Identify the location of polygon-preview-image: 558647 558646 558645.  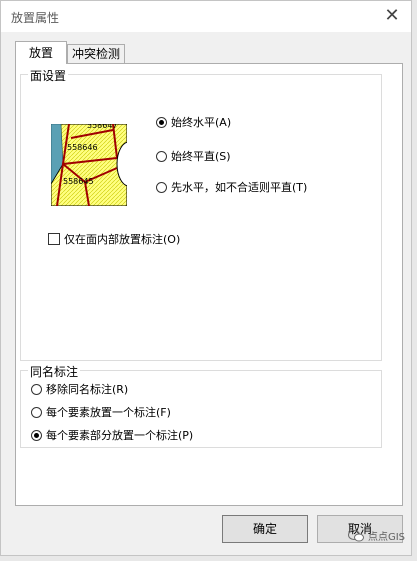
(96, 164).